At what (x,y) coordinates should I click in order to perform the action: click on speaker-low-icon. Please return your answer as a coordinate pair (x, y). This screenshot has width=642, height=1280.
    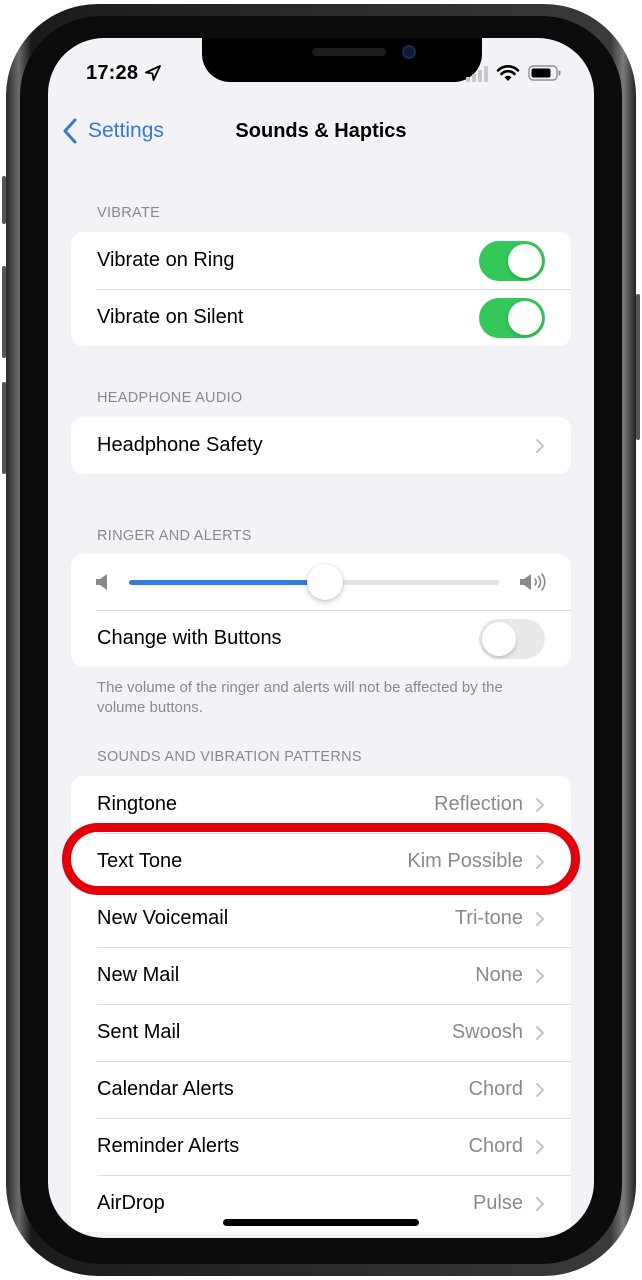
    Looking at the image, I should click on (101, 582).